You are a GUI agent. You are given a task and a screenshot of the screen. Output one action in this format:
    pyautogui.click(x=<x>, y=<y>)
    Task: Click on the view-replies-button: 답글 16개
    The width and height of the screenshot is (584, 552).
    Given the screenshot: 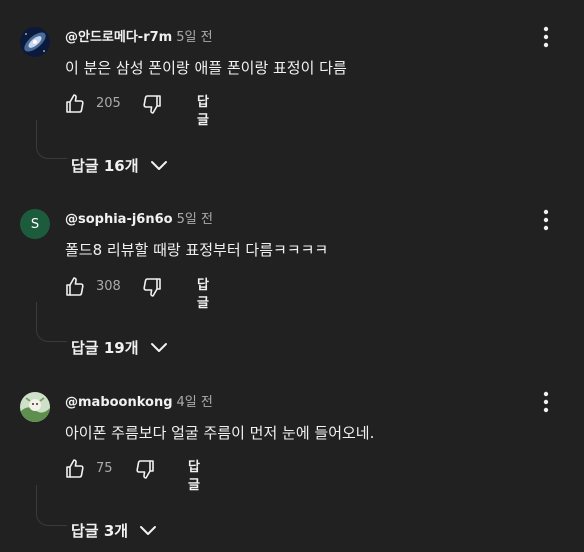 What is the action you would take?
    pyautogui.click(x=120, y=165)
    